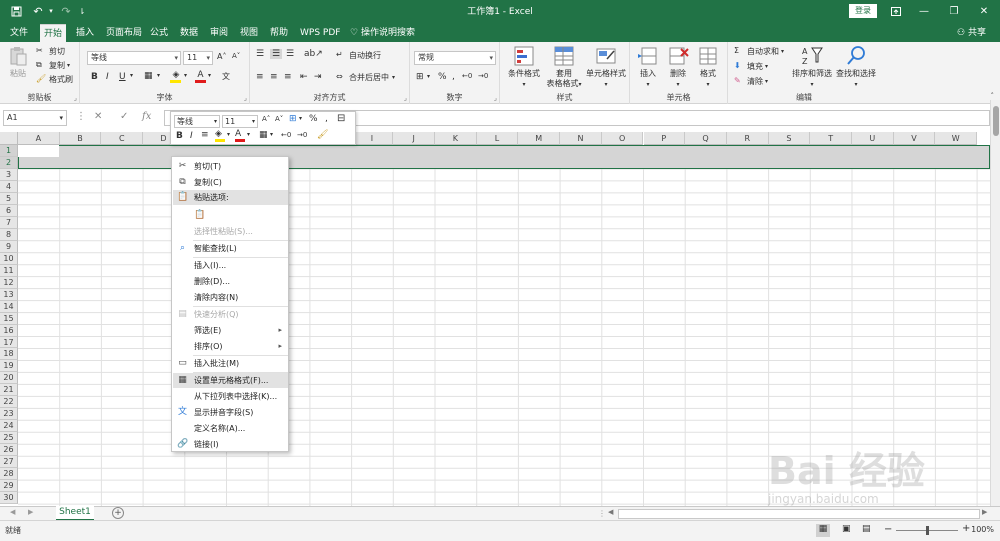  Describe the element at coordinates (54, 79) in the screenshot. I see `format-painter-button: 🖌 格式刷` at that location.